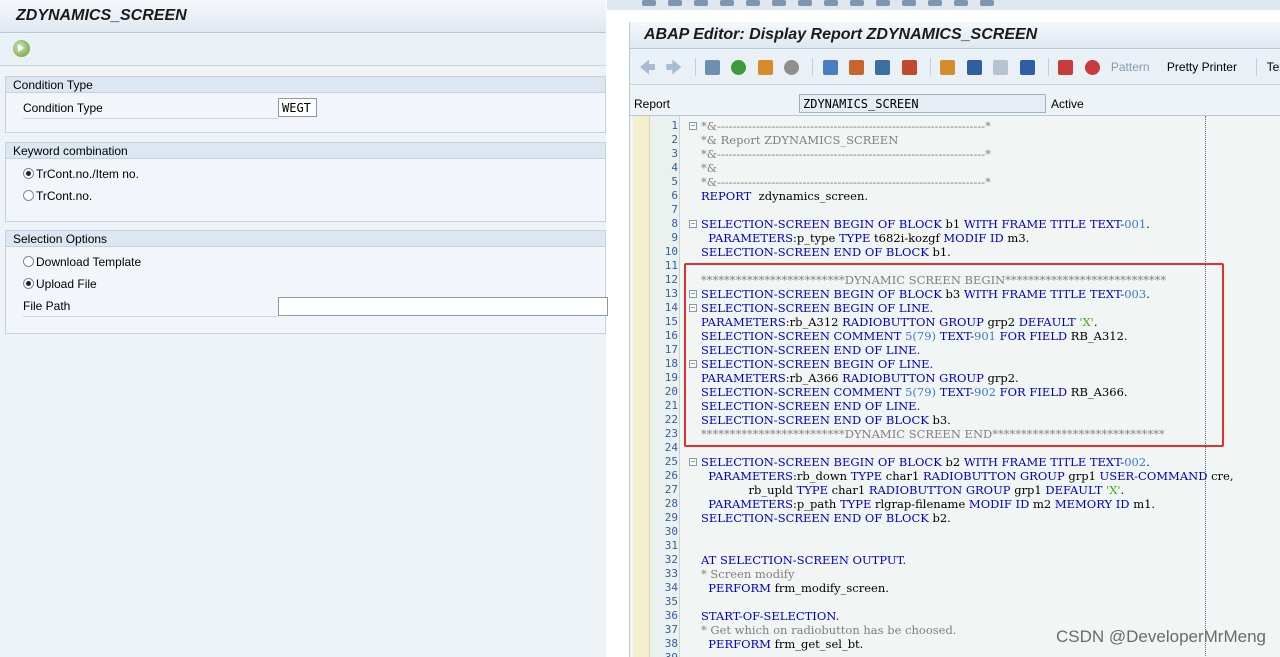 The height and width of the screenshot is (657, 1280). What do you see at coordinates (770, 616) in the screenshot?
I see `code-line: START-OF-SELECTION.` at bounding box center [770, 616].